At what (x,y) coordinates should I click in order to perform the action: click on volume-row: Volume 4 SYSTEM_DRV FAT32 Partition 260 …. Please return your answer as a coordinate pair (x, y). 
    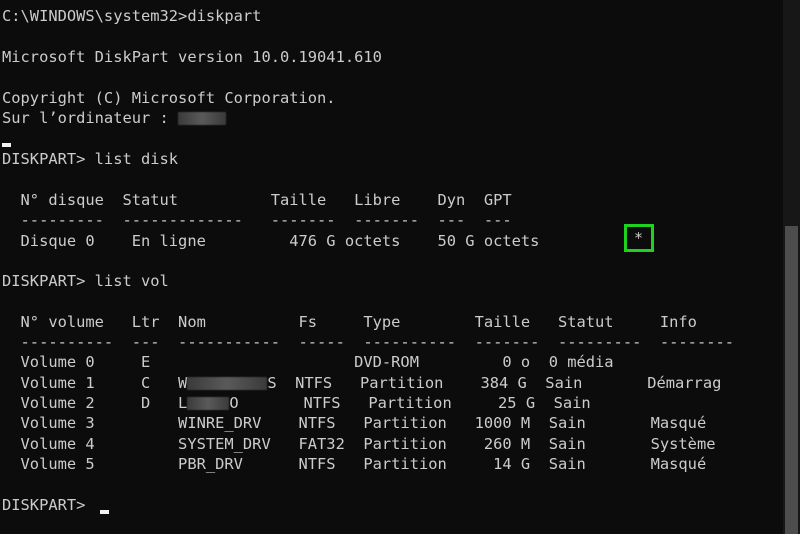
    Looking at the image, I should click on (359, 444).